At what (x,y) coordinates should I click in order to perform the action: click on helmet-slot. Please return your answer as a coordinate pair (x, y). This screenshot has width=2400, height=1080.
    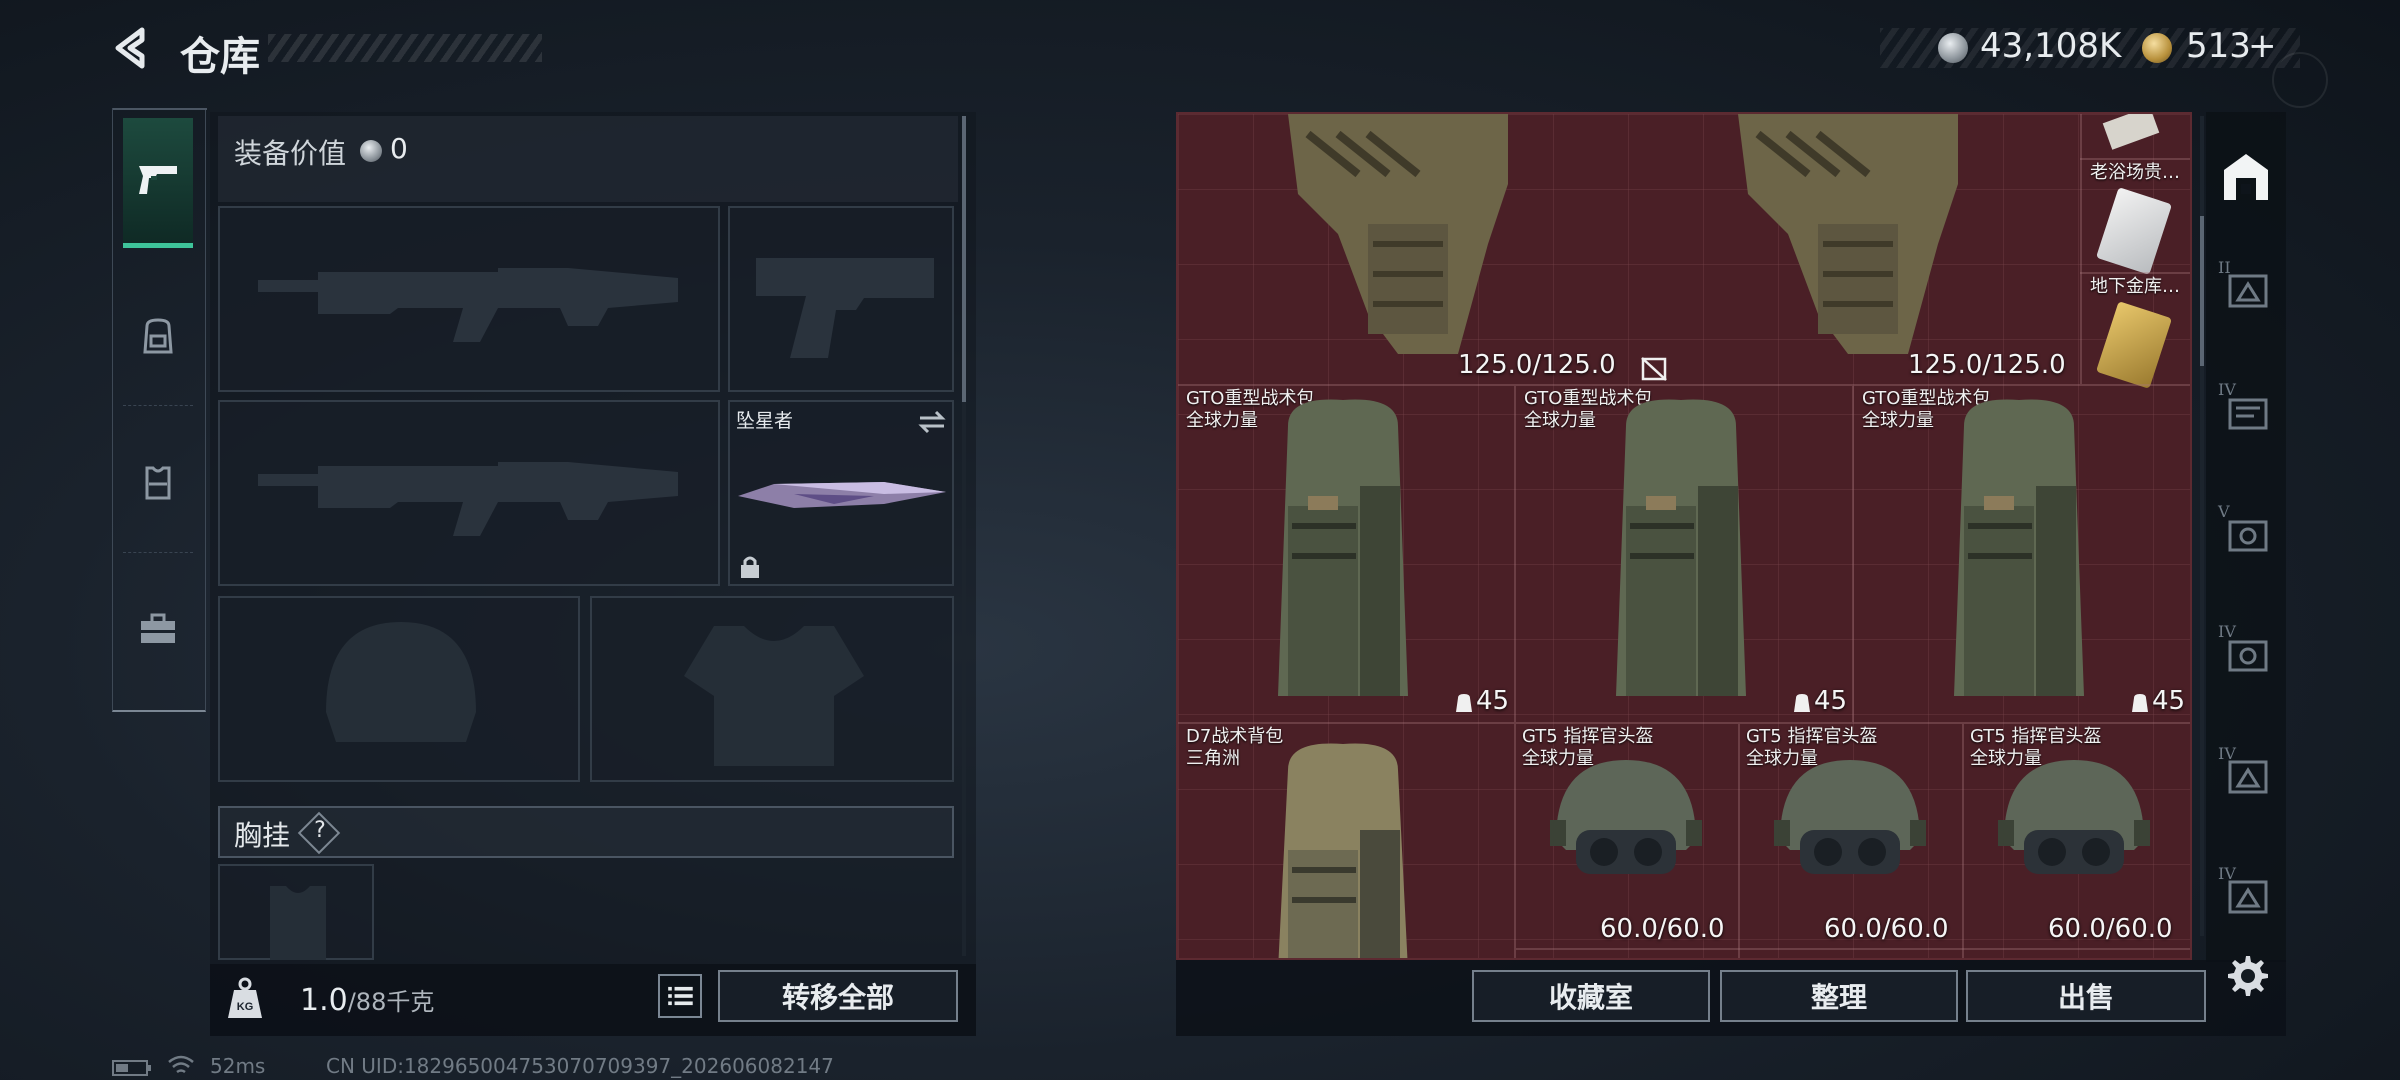
    Looking at the image, I should click on (399, 689).